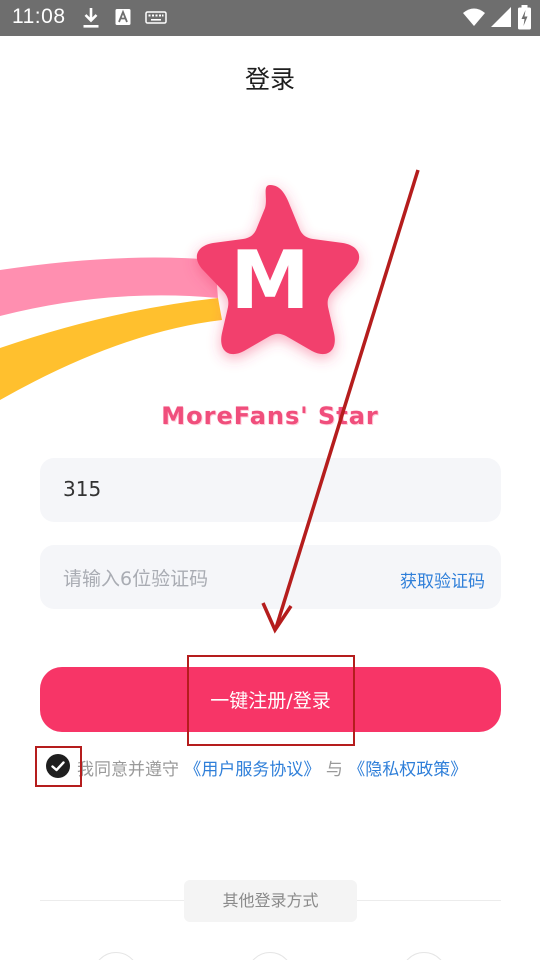  What do you see at coordinates (180, 292) in the screenshot?
I see `brand-logo: M` at bounding box center [180, 292].